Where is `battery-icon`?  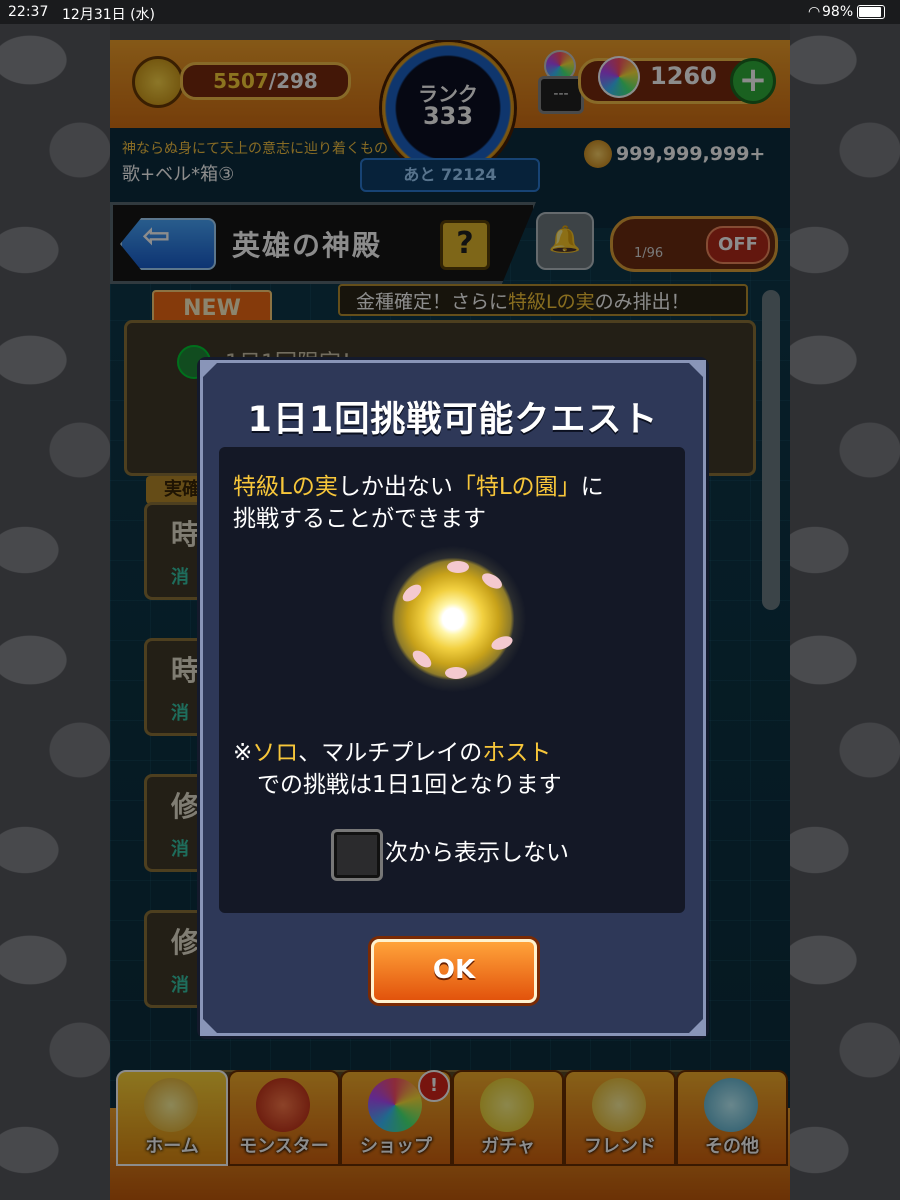 battery-icon is located at coordinates (871, 12).